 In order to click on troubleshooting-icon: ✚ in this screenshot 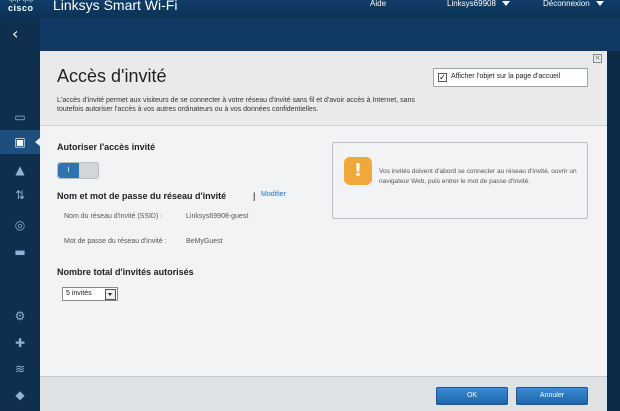, I will do `click(20, 343)`.